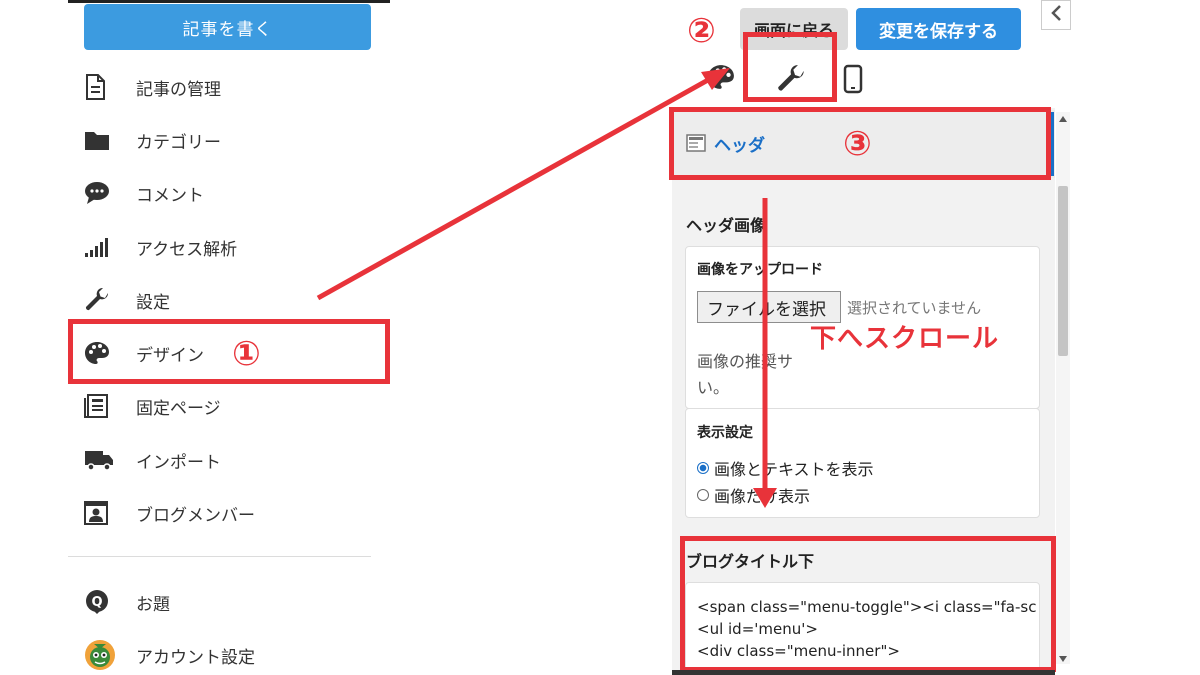  What do you see at coordinates (1063, 271) in the screenshot?
I see `panel-scrollbar-thumb` at bounding box center [1063, 271].